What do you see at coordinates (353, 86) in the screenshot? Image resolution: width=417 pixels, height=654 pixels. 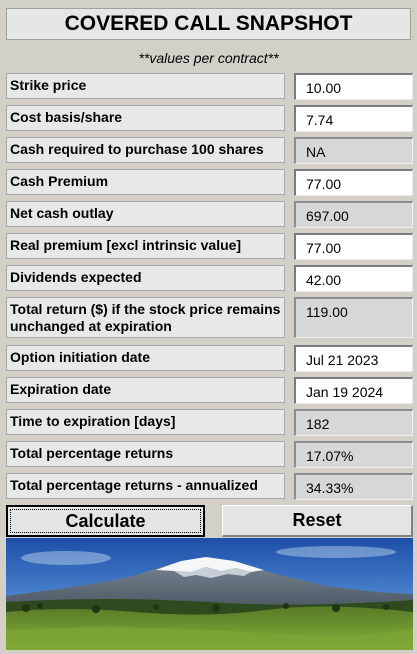 I see `strike-price-input: 10.00` at bounding box center [353, 86].